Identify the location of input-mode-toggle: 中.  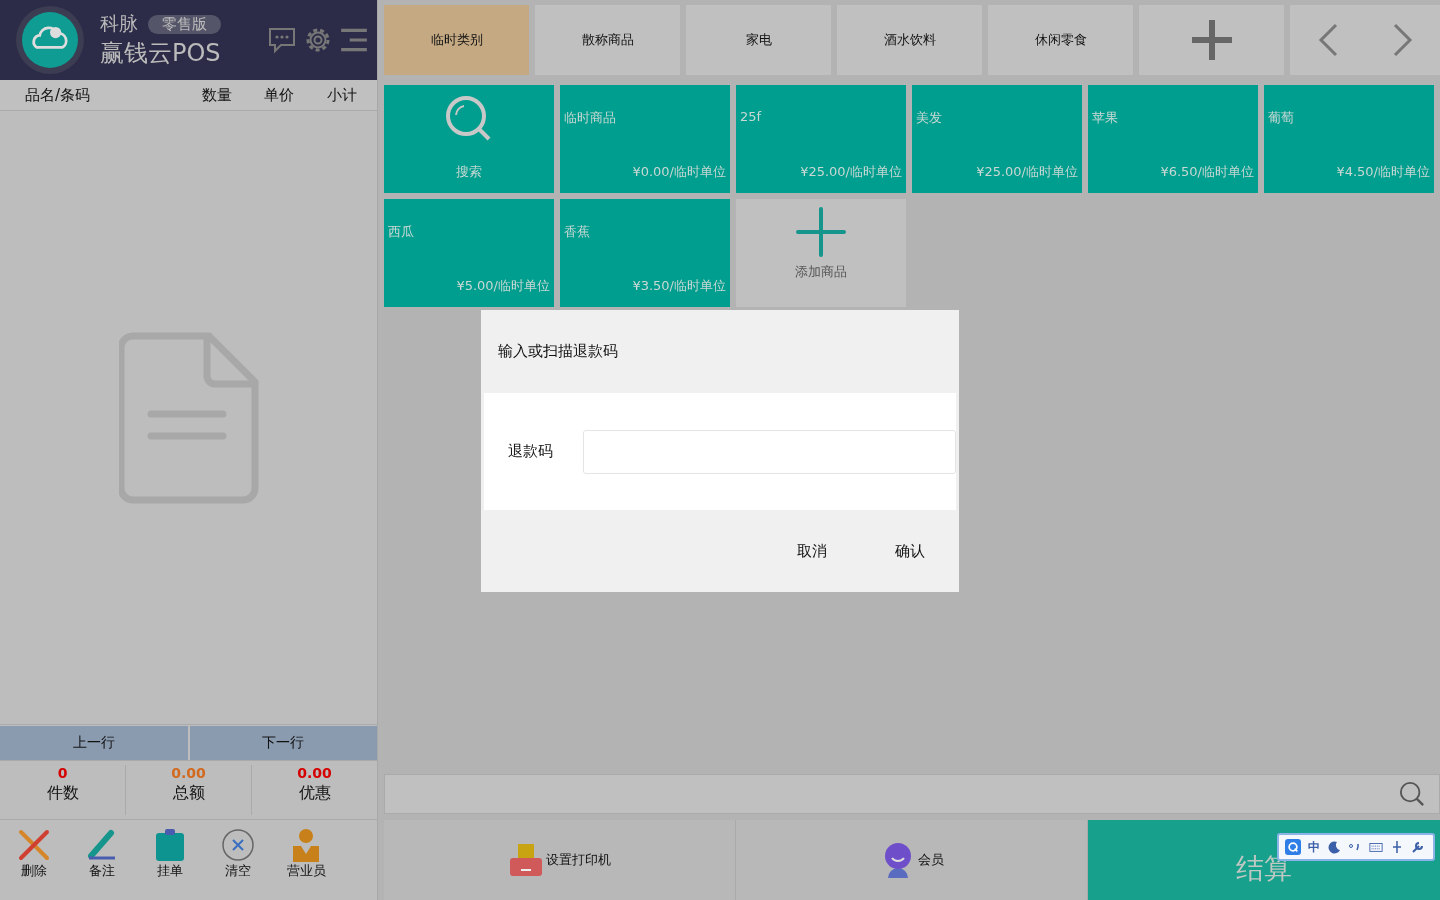
(1314, 847).